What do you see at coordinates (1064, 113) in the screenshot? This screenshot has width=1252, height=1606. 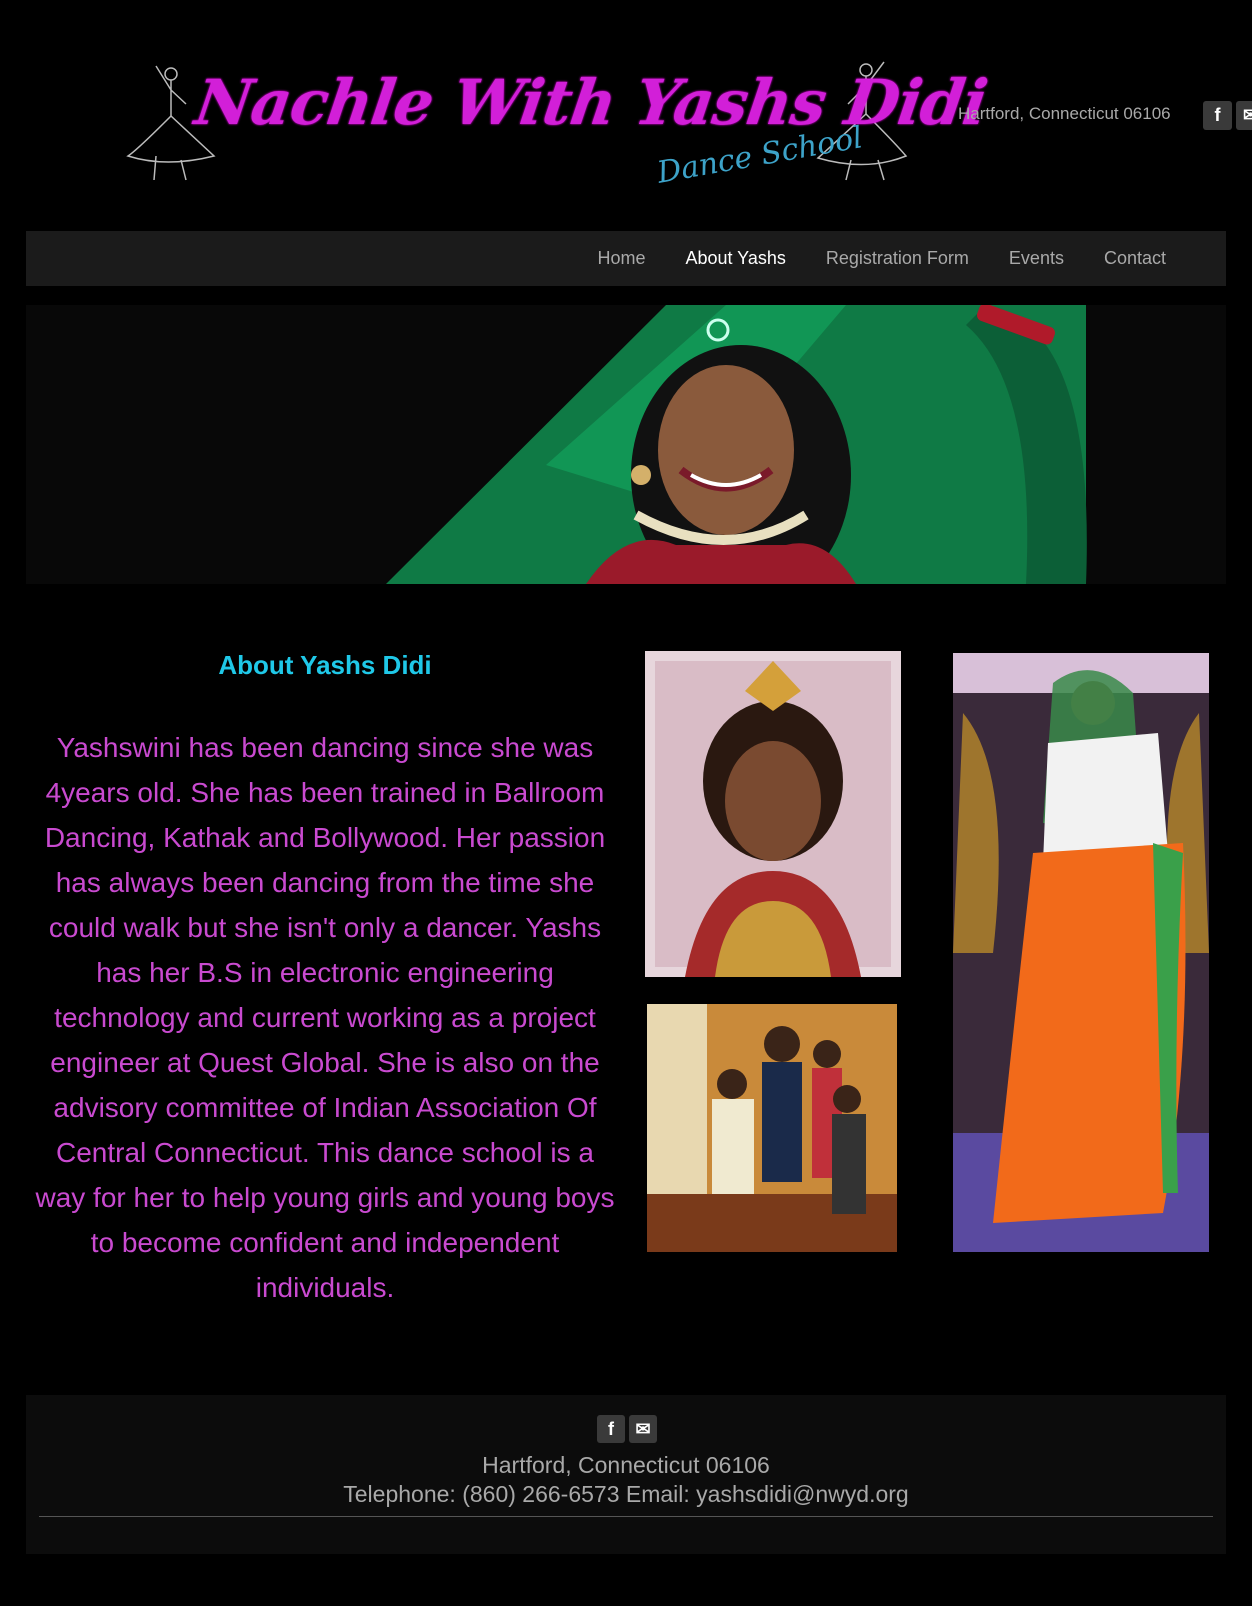 I see `header-location: Hartford, Connecticut 06106` at bounding box center [1064, 113].